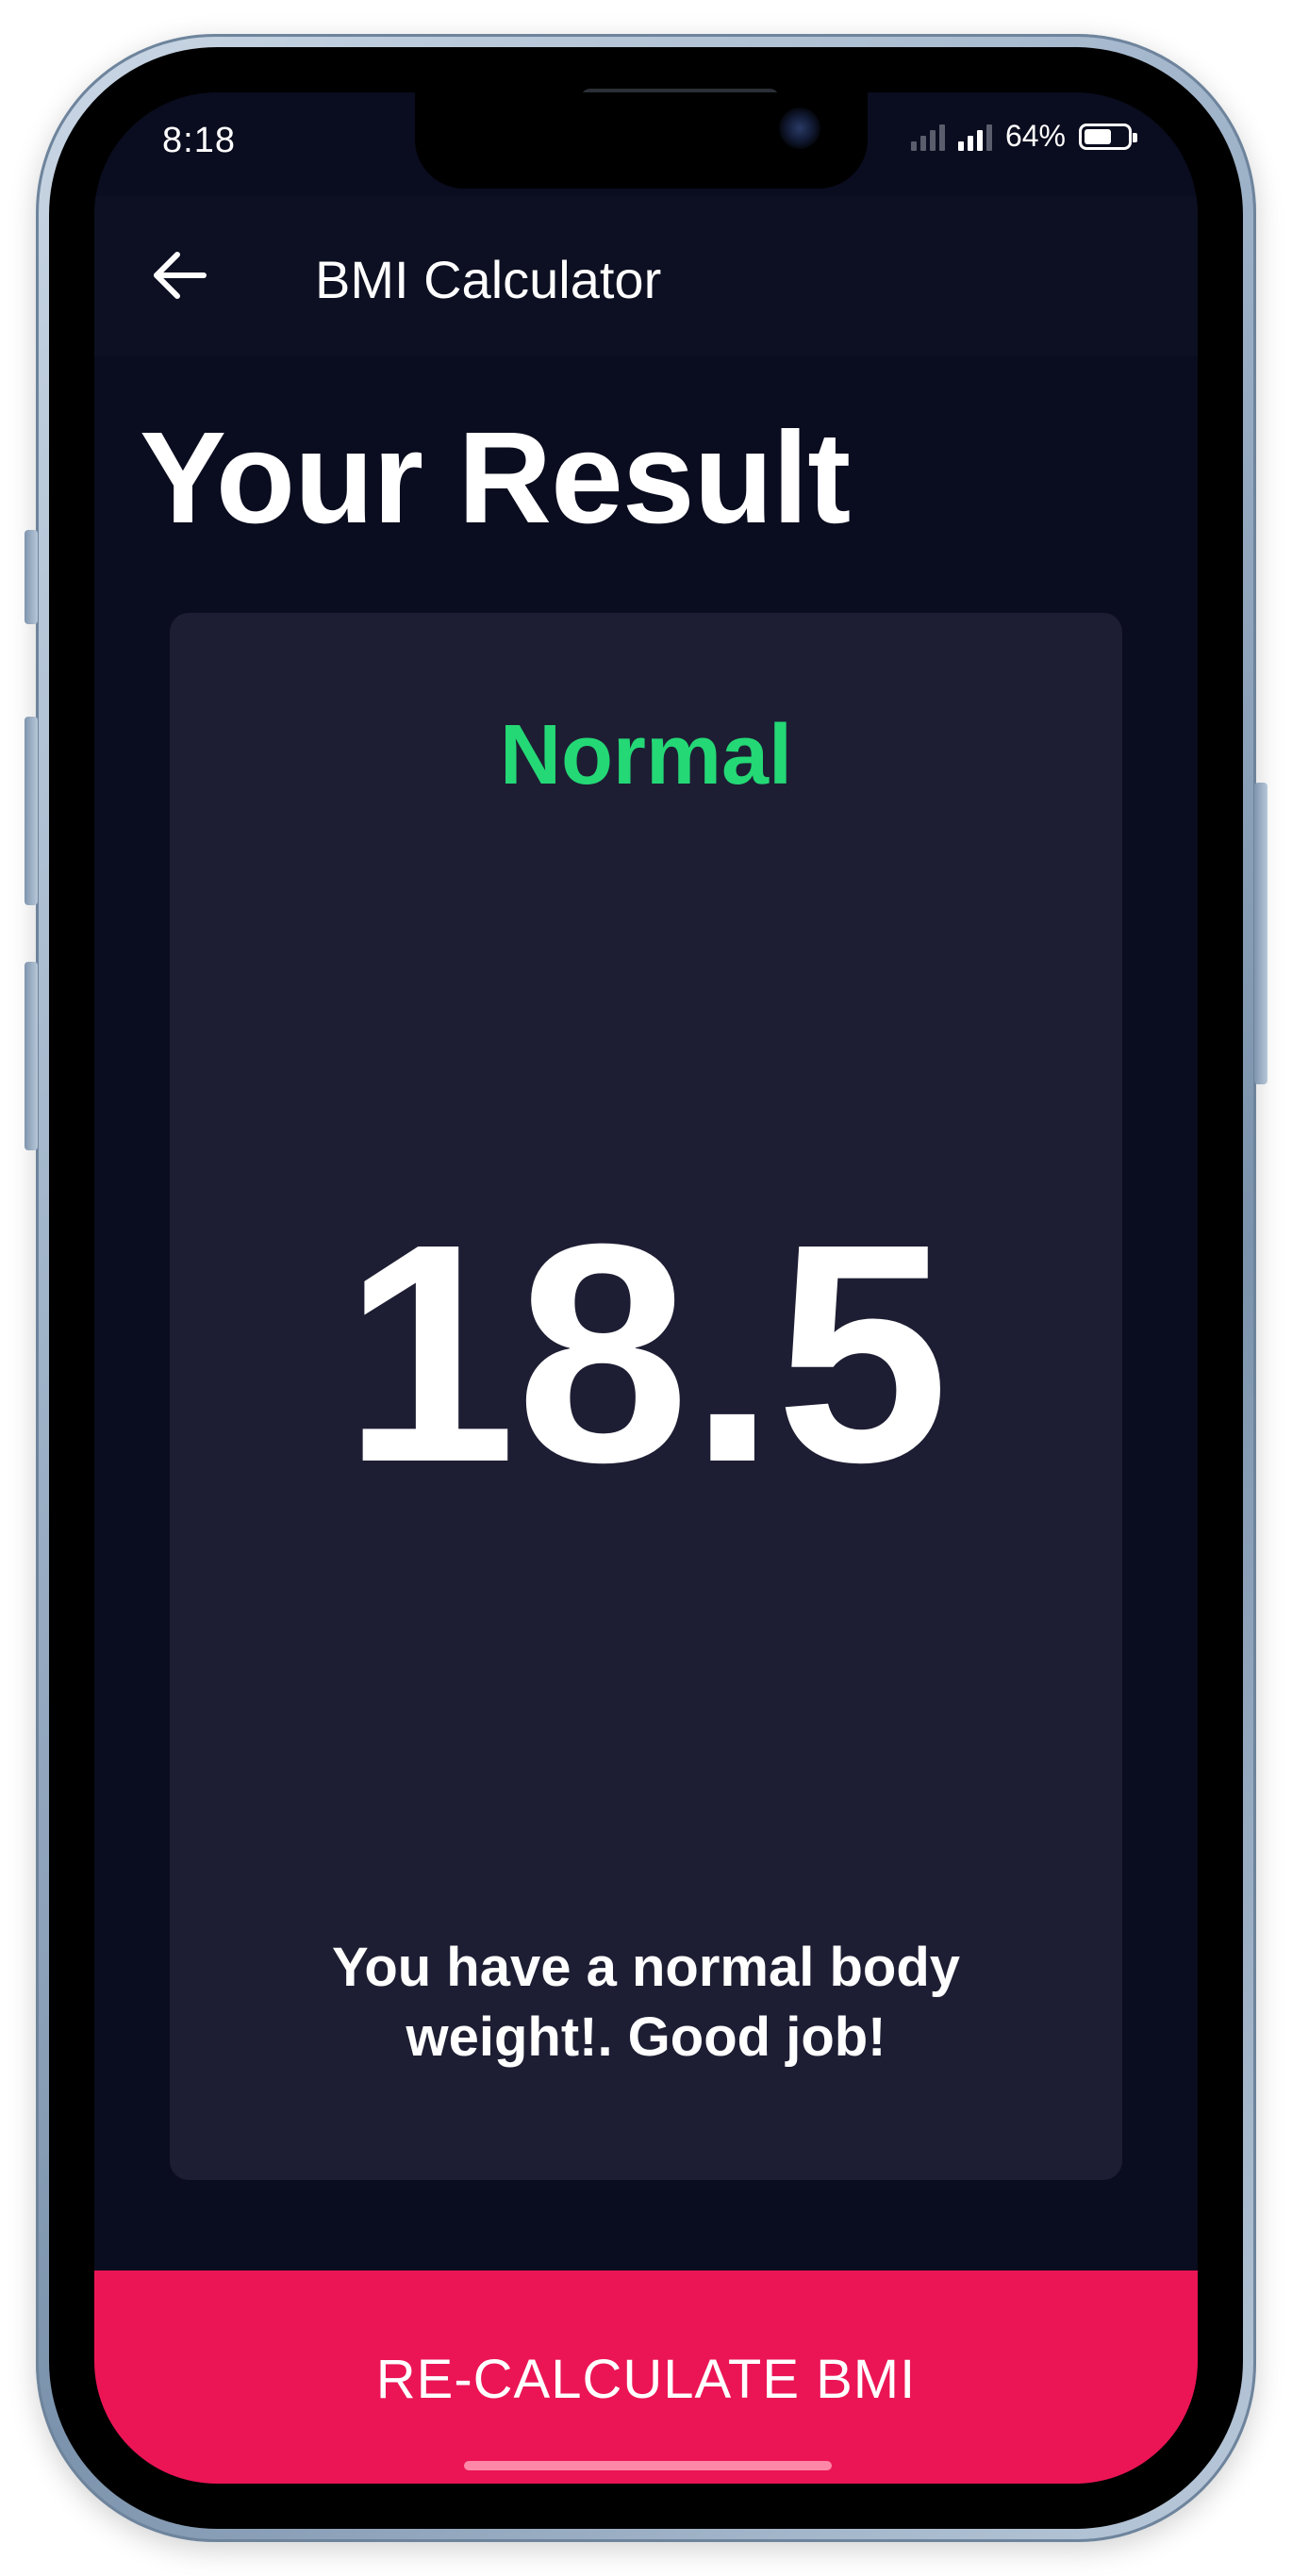  Describe the element at coordinates (646, 1353) in the screenshot. I see `bmi-value: 18.5` at that location.